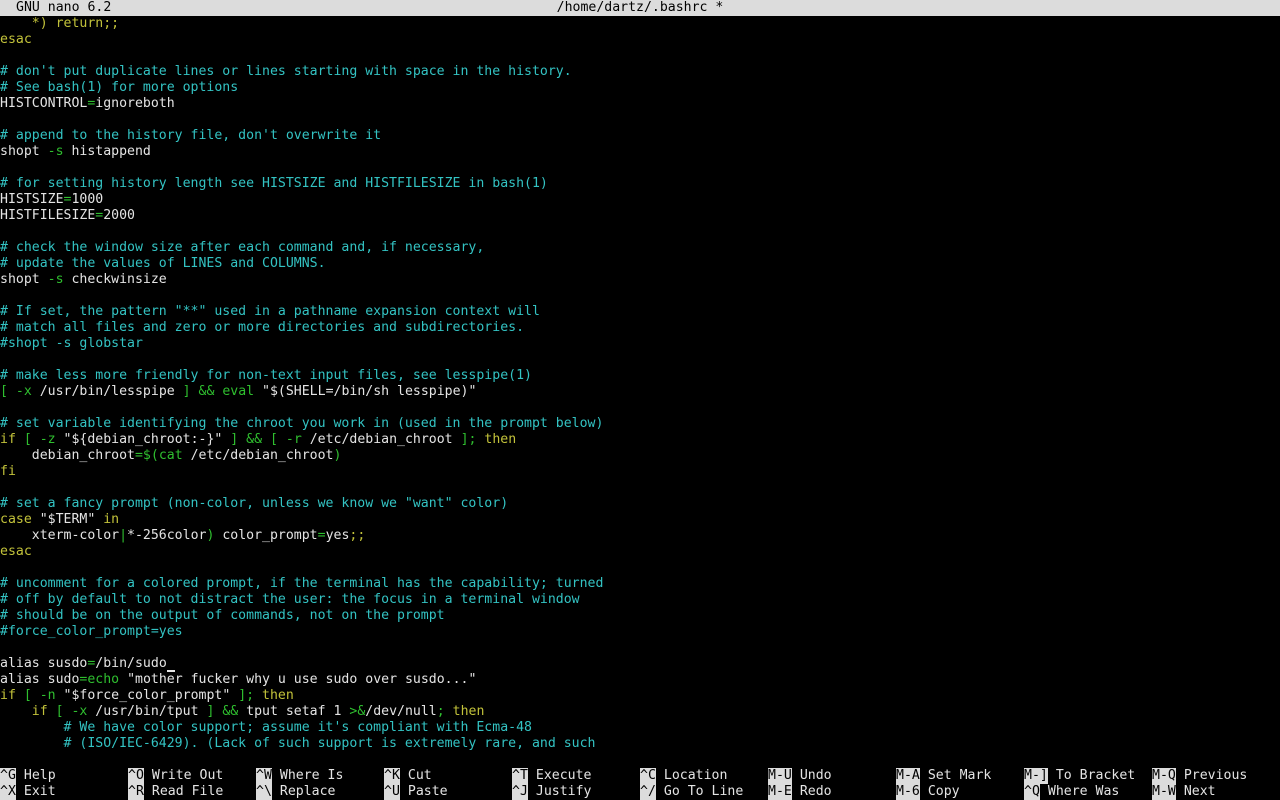 Image resolution: width=1280 pixels, height=800 pixels. What do you see at coordinates (640, 344) in the screenshot?
I see `code-line: #shopt -s globstar` at bounding box center [640, 344].